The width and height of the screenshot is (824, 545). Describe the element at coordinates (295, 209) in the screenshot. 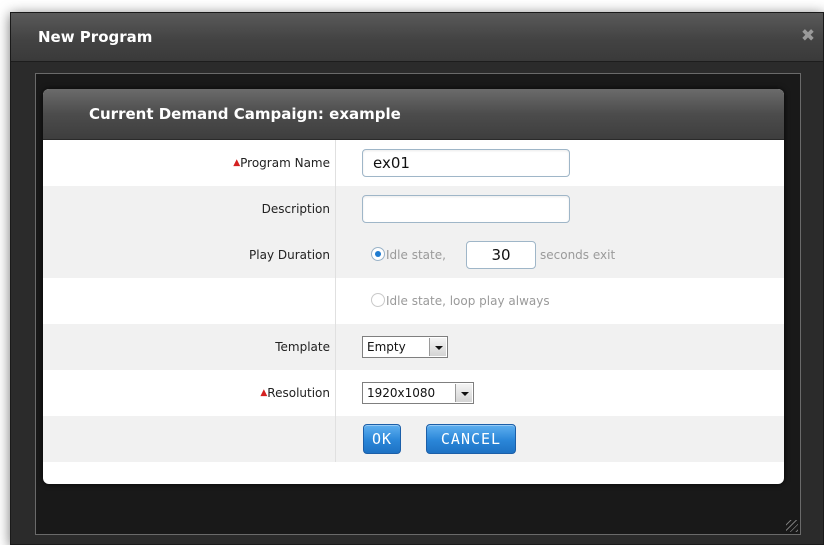

I see `description-label: Description` at that location.